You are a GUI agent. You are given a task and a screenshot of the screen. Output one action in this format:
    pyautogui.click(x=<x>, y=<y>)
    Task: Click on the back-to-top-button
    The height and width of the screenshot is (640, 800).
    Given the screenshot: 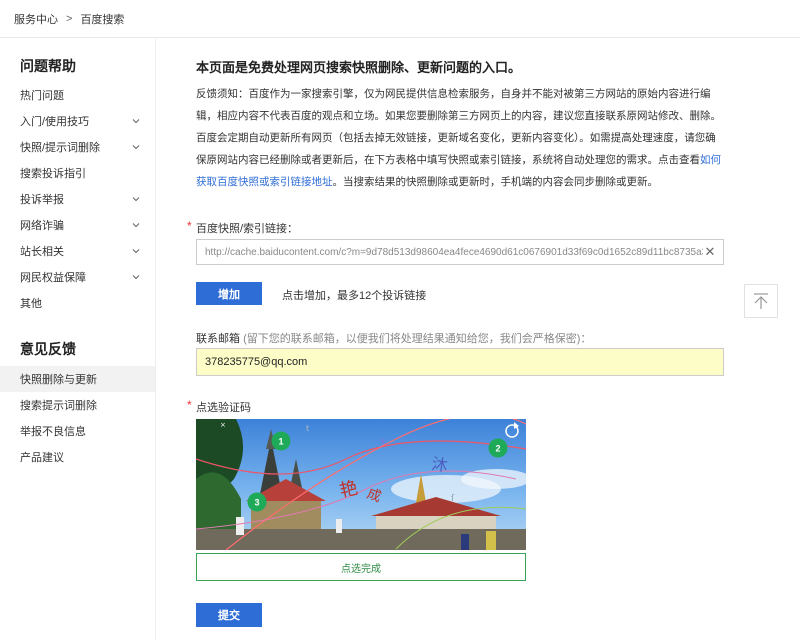 What is the action you would take?
    pyautogui.click(x=761, y=301)
    